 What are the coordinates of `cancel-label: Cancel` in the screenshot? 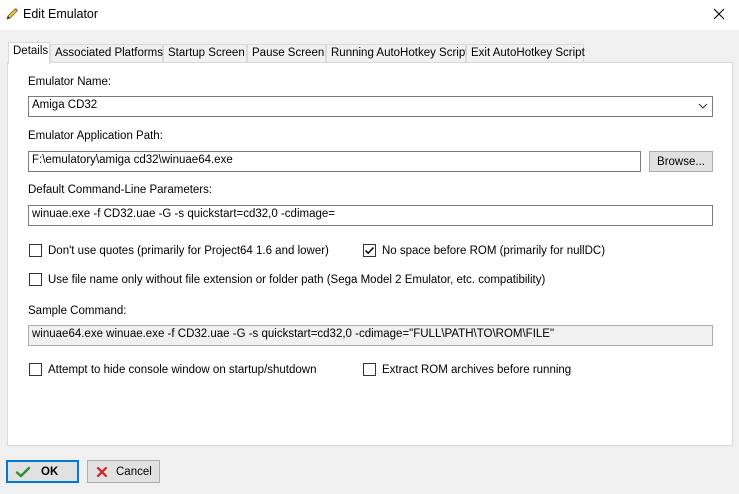 It's located at (134, 471).